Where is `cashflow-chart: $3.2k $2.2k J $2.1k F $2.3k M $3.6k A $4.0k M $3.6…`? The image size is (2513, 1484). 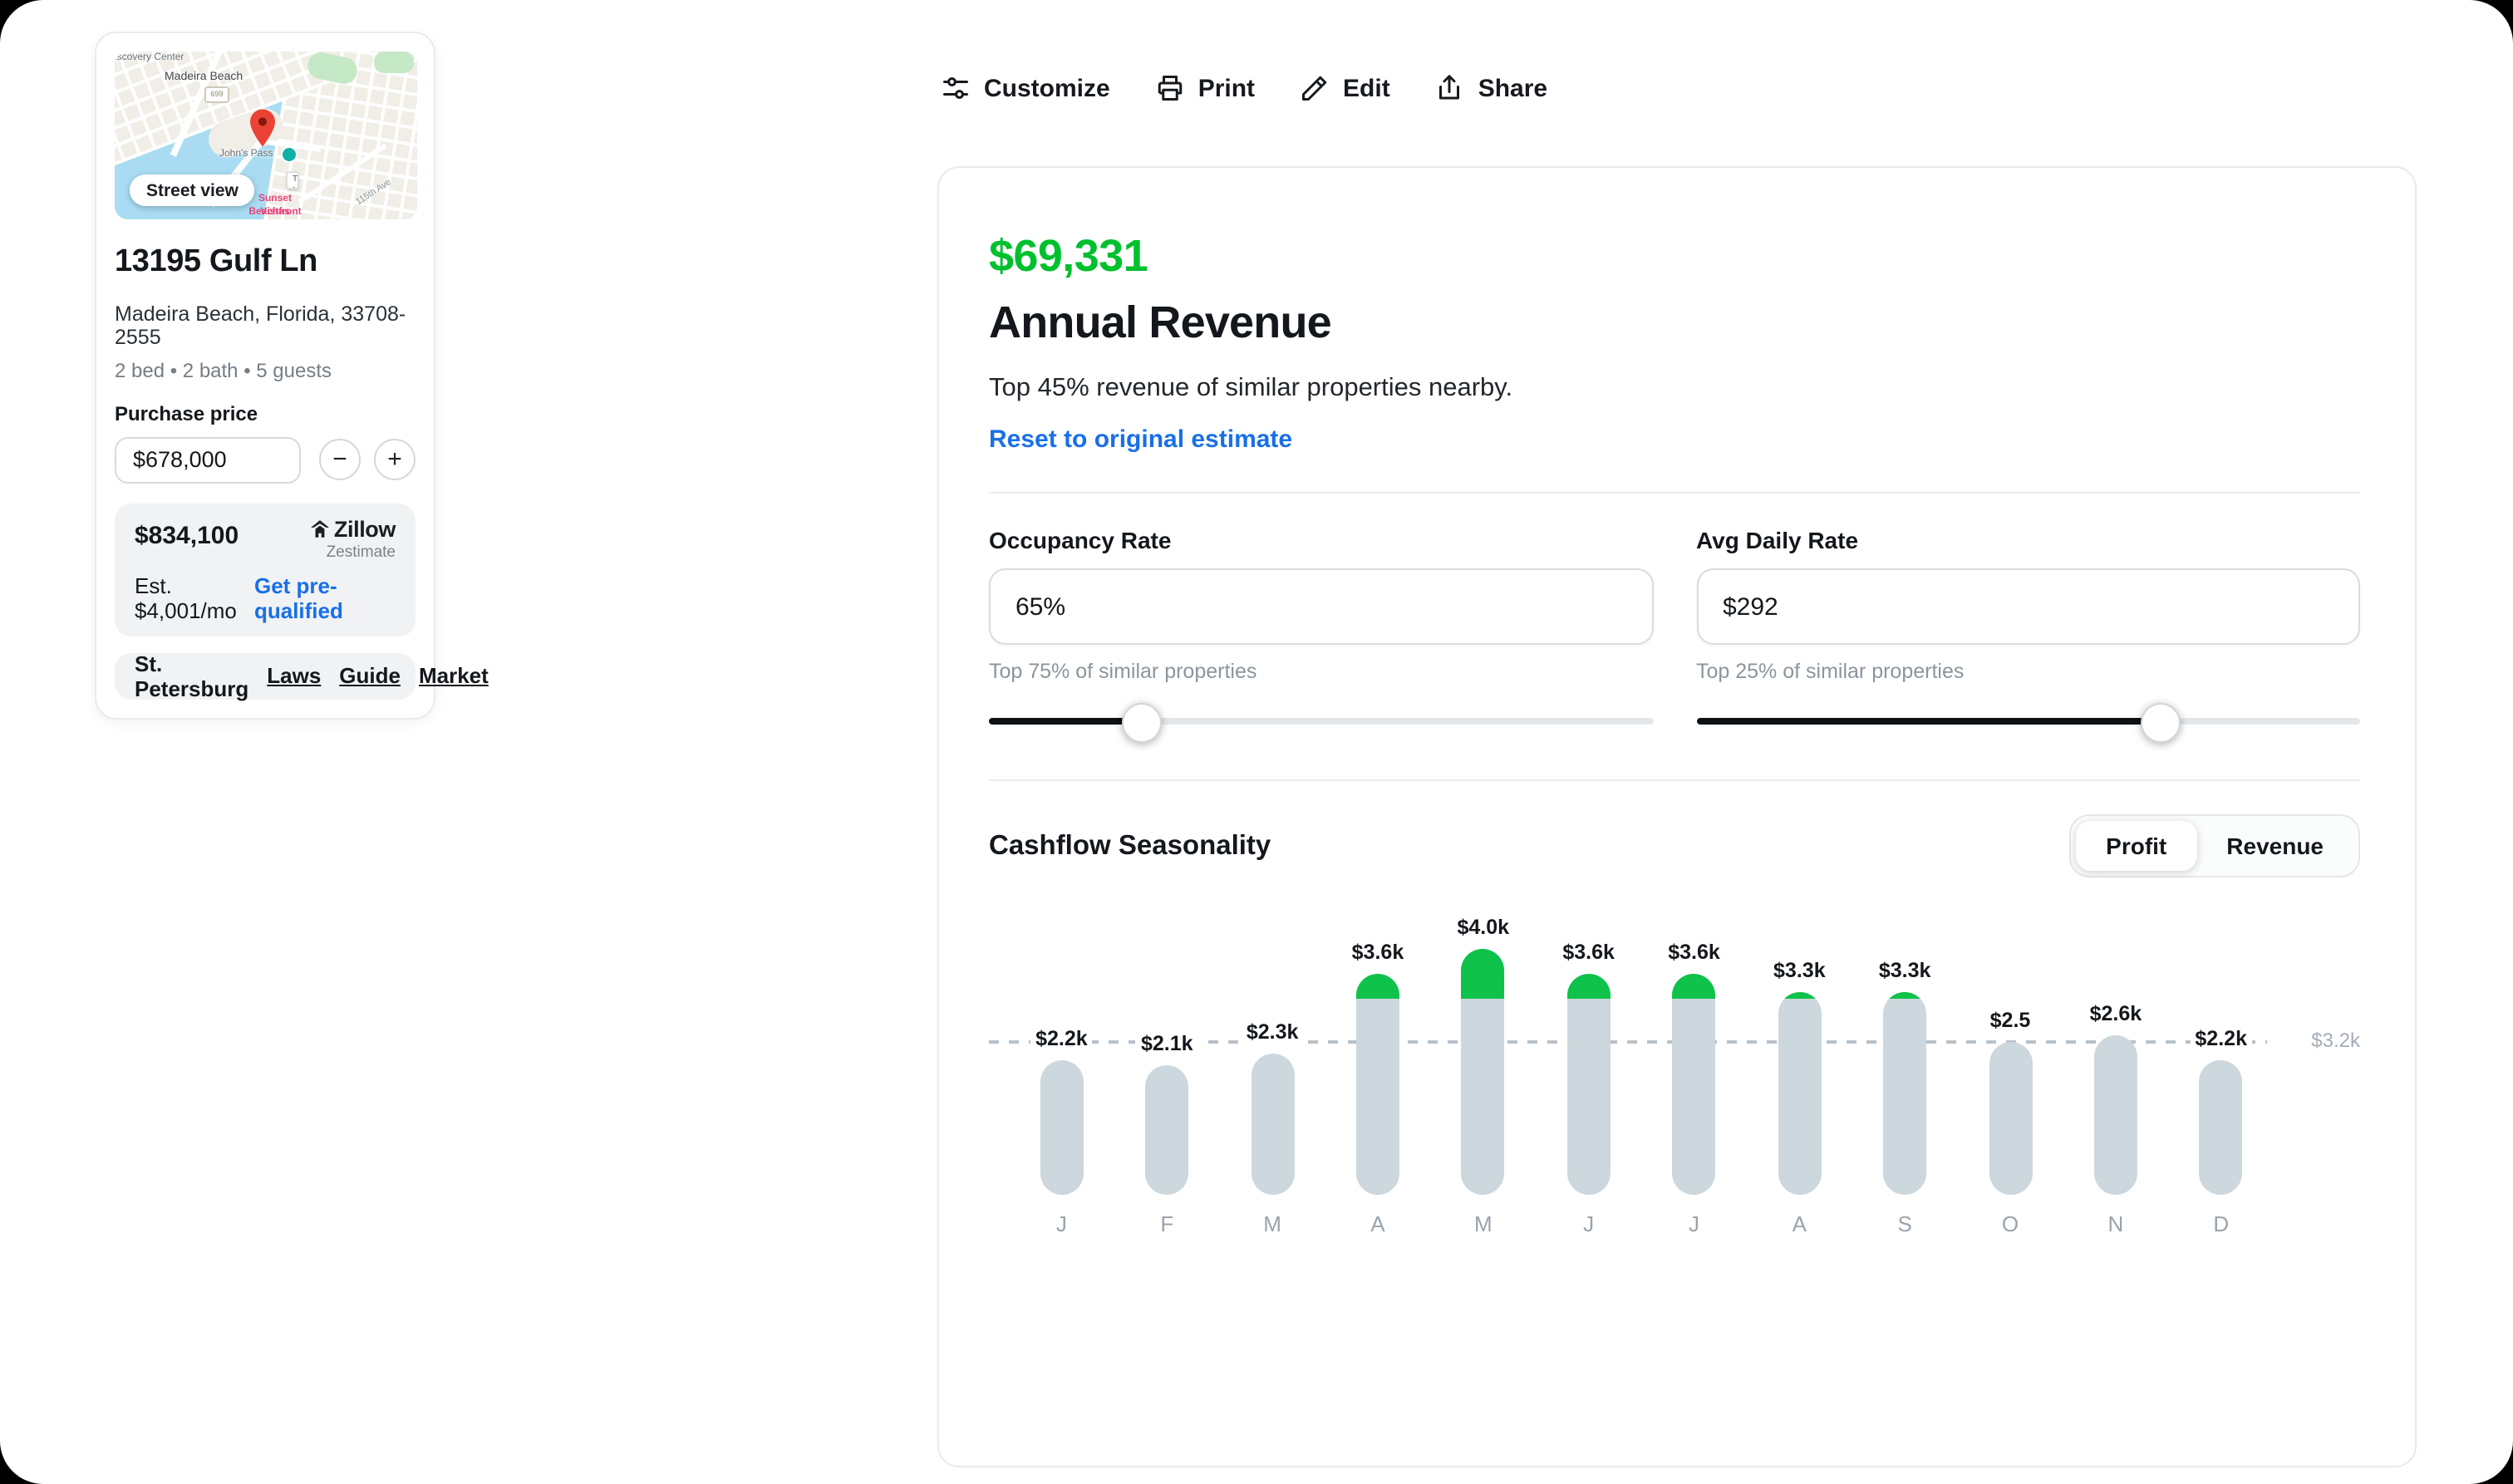
cashflow-chart: $3.2k $2.2k J $2.1k F $2.3k M $3.6k A $4.0k M $3.6… is located at coordinates (1674, 1070).